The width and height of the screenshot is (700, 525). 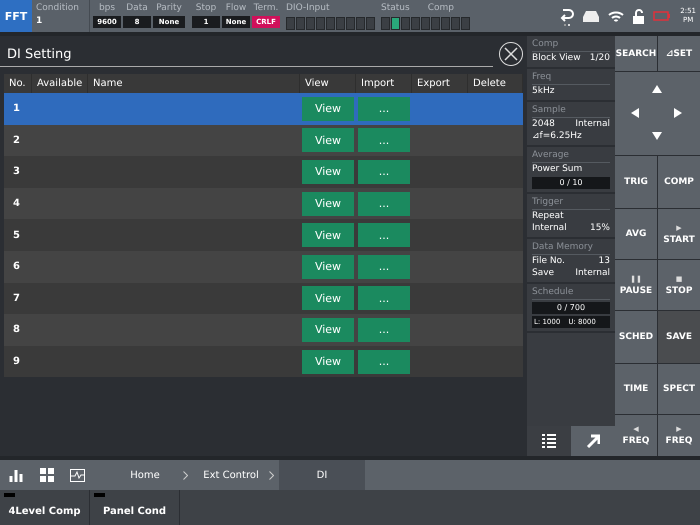 What do you see at coordinates (16, 141) in the screenshot?
I see `row-number: 2` at bounding box center [16, 141].